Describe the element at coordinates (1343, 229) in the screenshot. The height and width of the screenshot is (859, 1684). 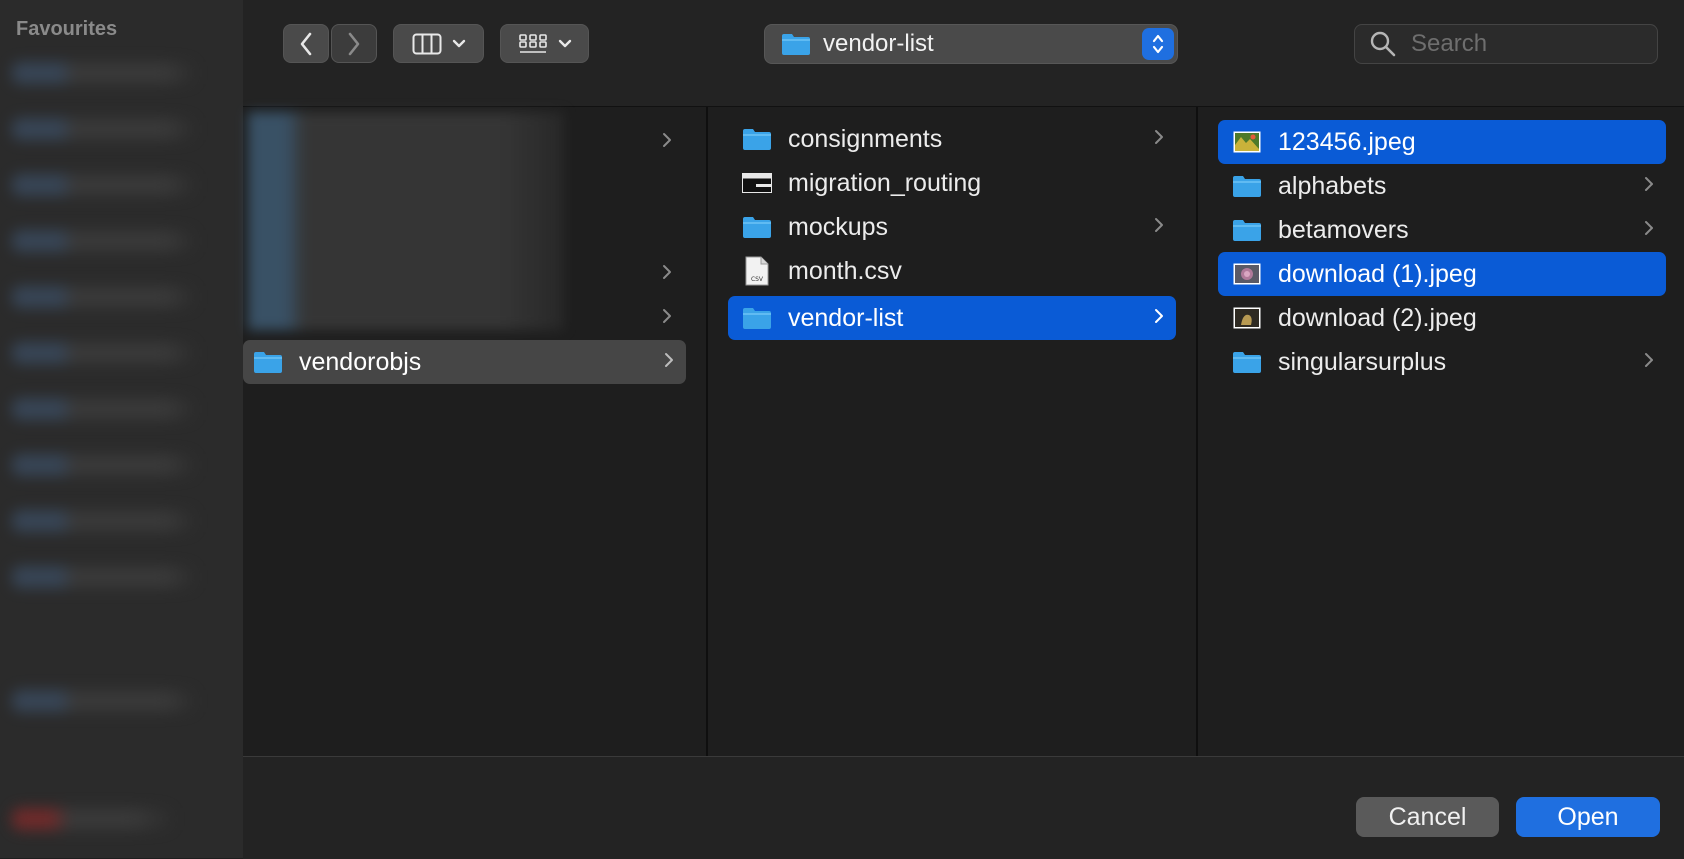
I see `item-name: betamovers` at that location.